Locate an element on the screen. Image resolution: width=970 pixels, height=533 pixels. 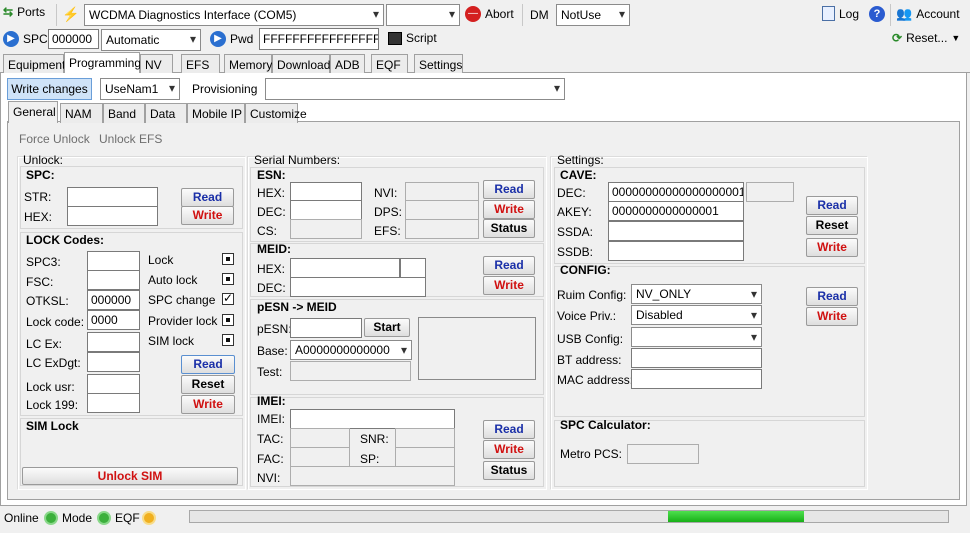
akey-input: 0000000000000001 is located at coordinates (676, 211).